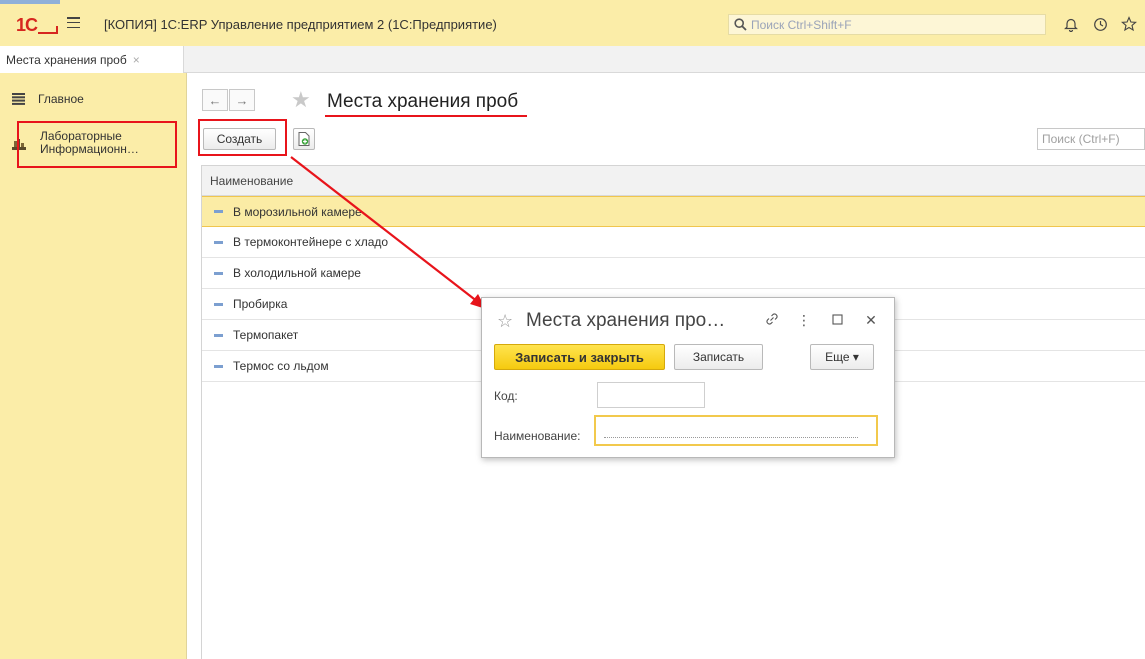 The height and width of the screenshot is (659, 1145). What do you see at coordinates (736, 430) in the screenshot?
I see `name-field` at bounding box center [736, 430].